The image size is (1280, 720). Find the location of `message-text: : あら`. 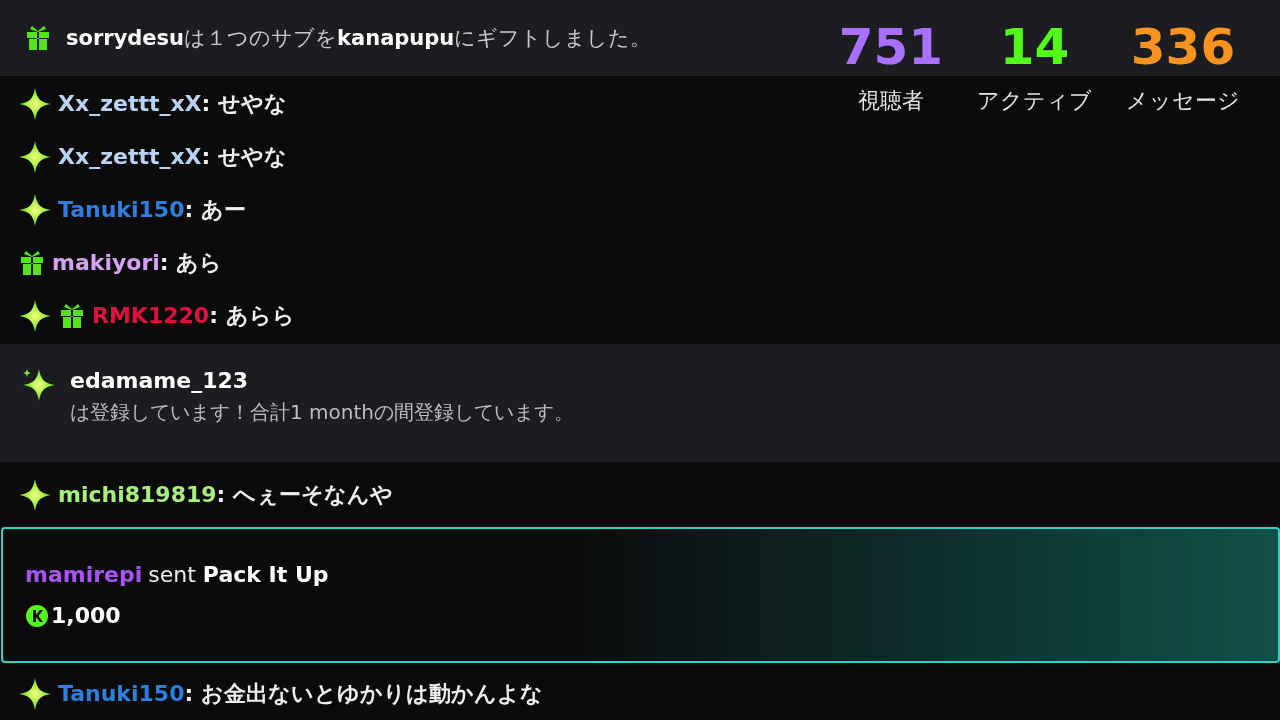

message-text: : あら is located at coordinates (191, 262).